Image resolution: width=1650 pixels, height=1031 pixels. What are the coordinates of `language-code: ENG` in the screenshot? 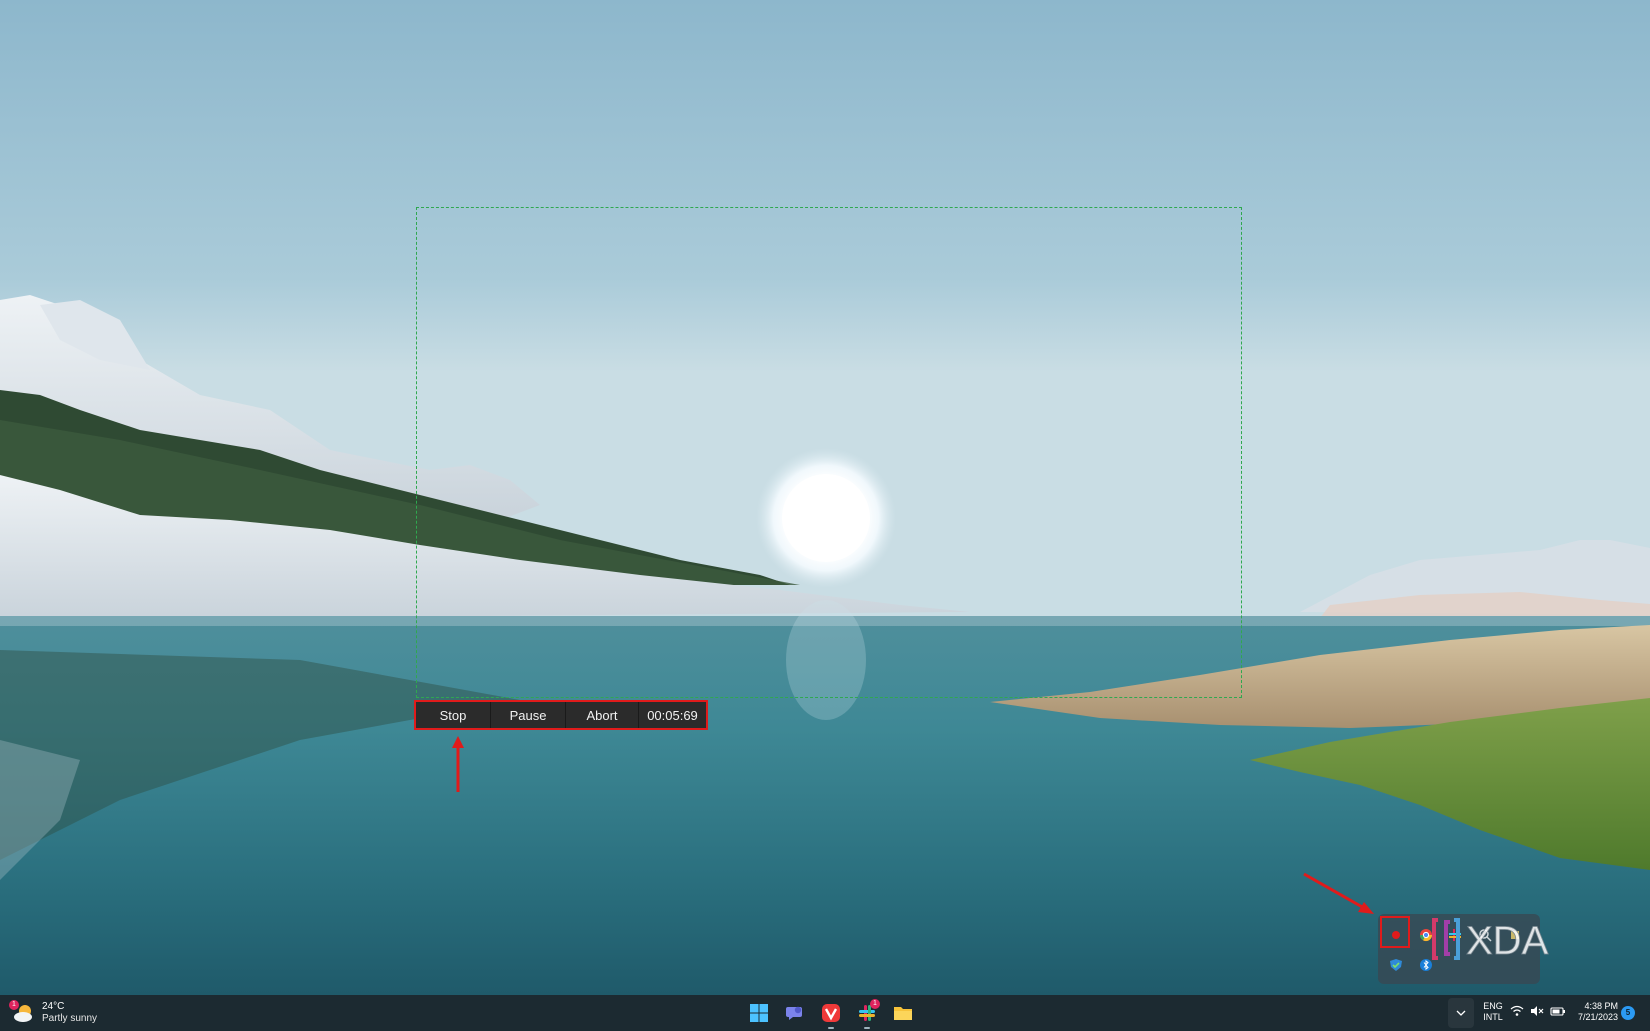 It's located at (1493, 1006).